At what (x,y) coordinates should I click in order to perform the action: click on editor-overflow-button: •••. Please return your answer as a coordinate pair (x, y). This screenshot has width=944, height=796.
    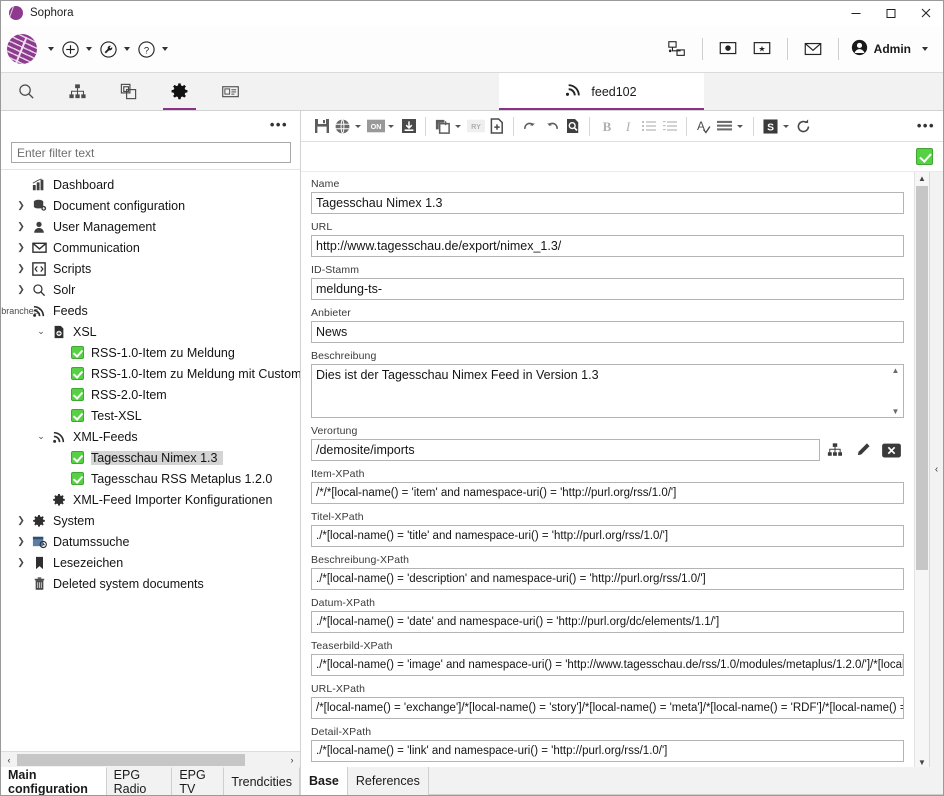
    Looking at the image, I should click on (926, 125).